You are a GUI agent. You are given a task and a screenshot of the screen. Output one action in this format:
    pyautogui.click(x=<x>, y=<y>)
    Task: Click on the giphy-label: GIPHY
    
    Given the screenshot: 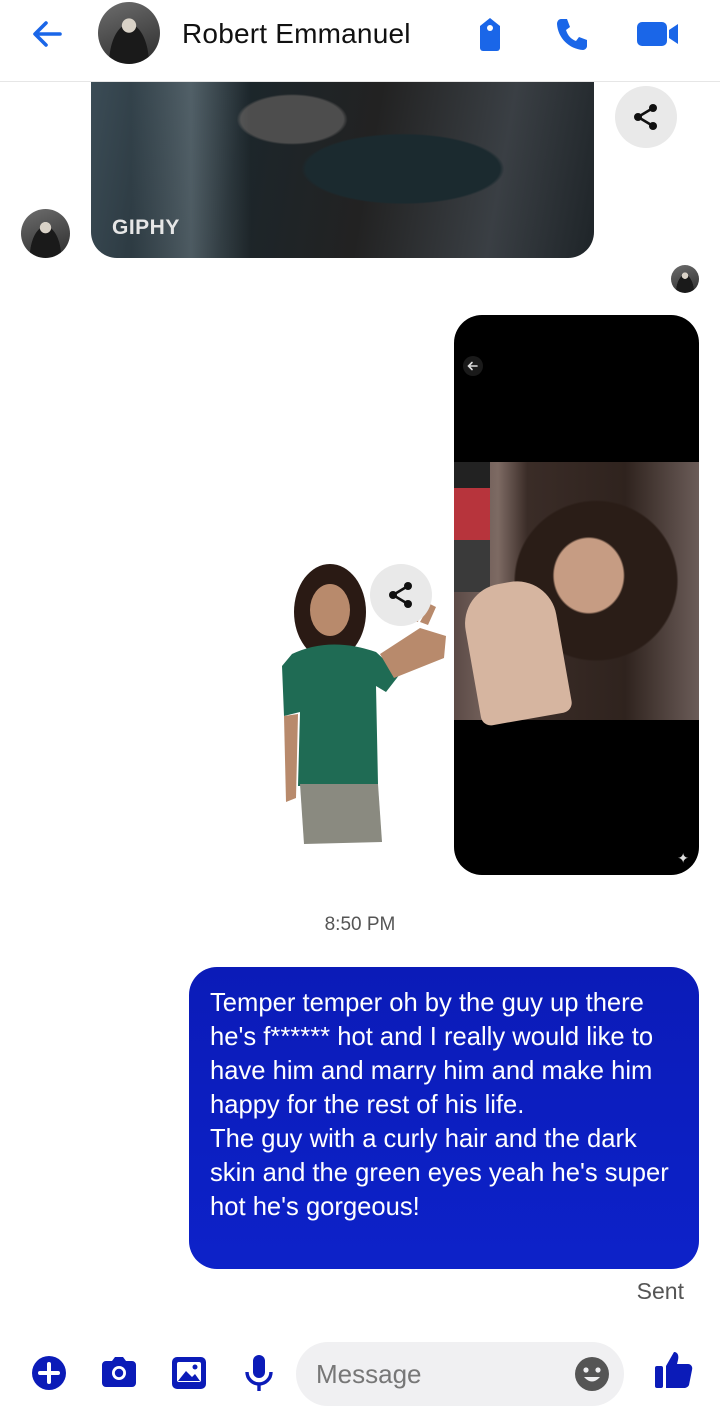 What is the action you would take?
    pyautogui.click(x=146, y=227)
    